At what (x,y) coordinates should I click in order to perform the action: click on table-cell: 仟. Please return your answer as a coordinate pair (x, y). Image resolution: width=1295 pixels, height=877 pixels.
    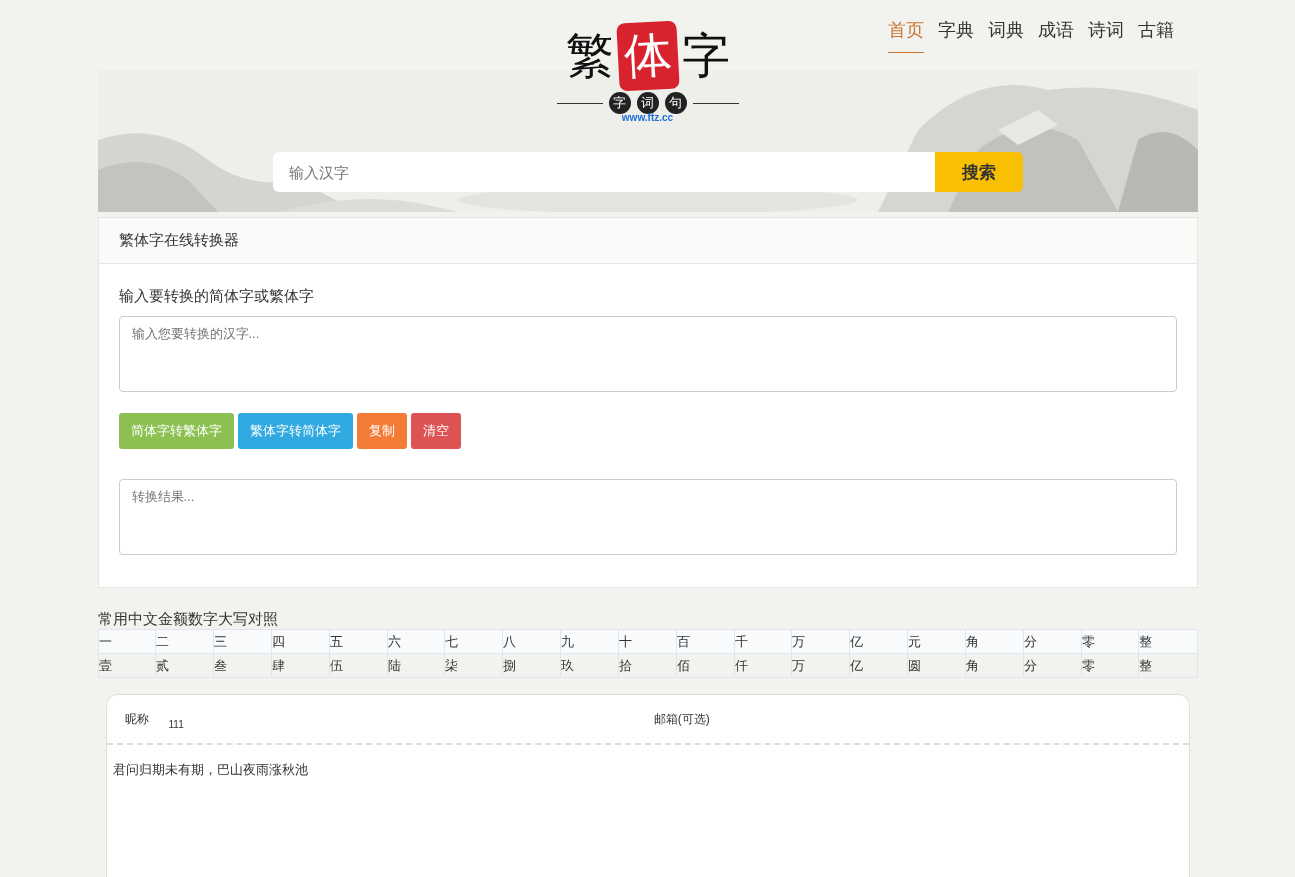
    Looking at the image, I should click on (763, 665).